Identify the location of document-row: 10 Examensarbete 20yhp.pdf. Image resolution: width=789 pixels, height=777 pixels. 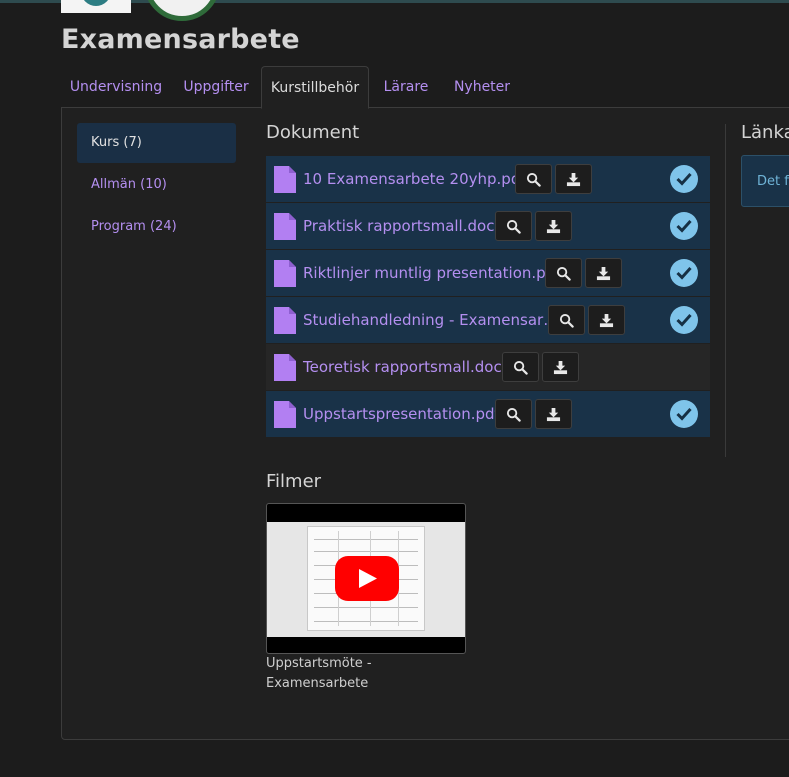
(488, 179).